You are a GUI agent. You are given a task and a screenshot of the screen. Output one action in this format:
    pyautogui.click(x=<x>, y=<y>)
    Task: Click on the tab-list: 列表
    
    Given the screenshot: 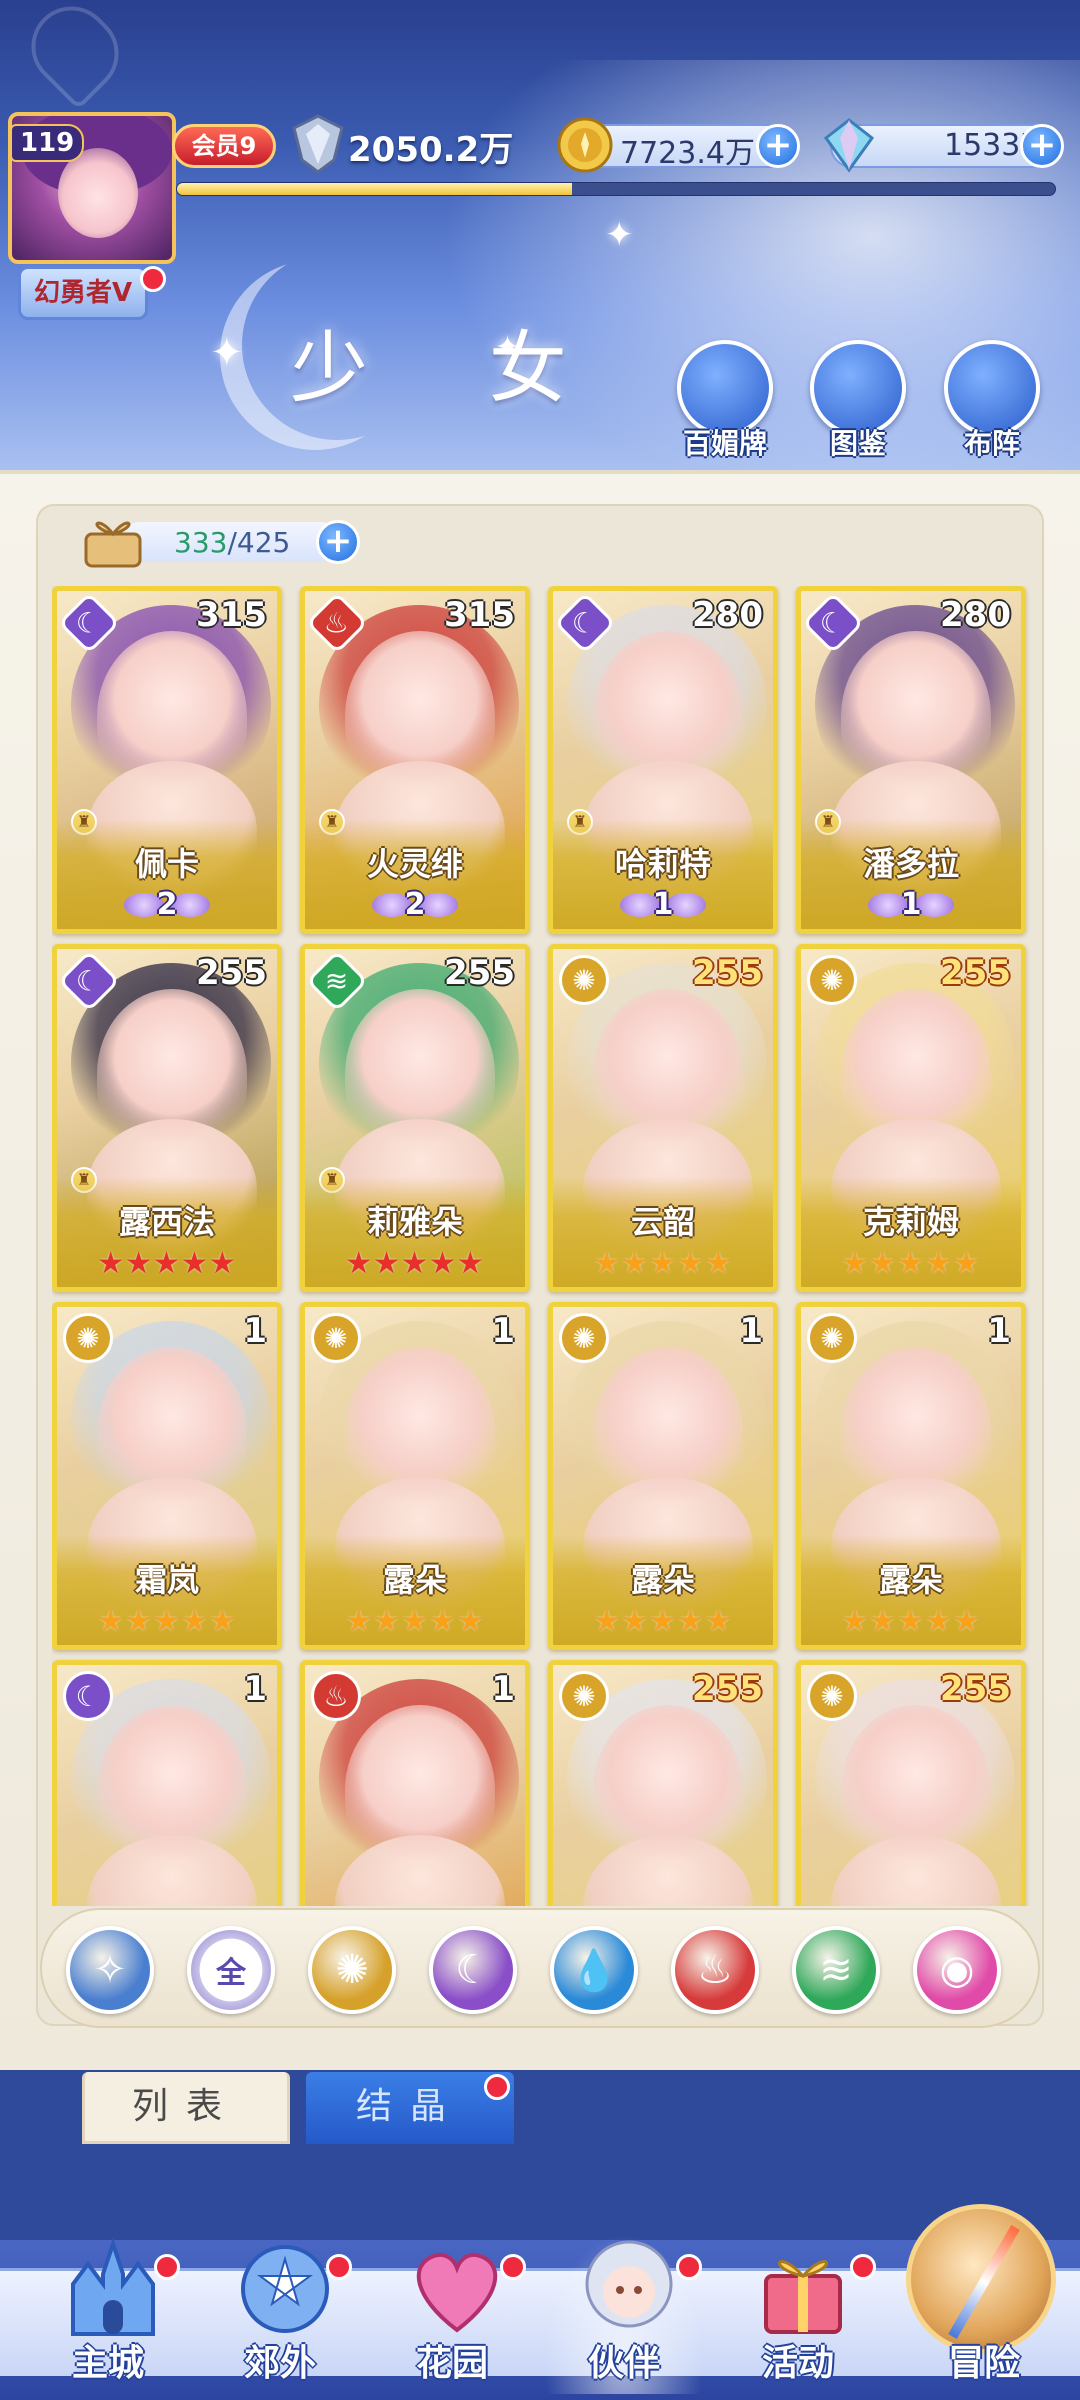 What is the action you would take?
    pyautogui.click(x=186, y=2108)
    